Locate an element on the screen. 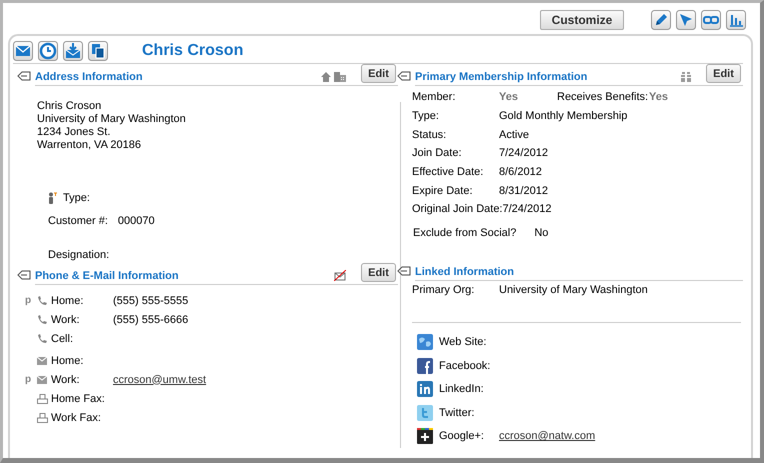 The image size is (764, 463). plus-icon is located at coordinates (425, 436).